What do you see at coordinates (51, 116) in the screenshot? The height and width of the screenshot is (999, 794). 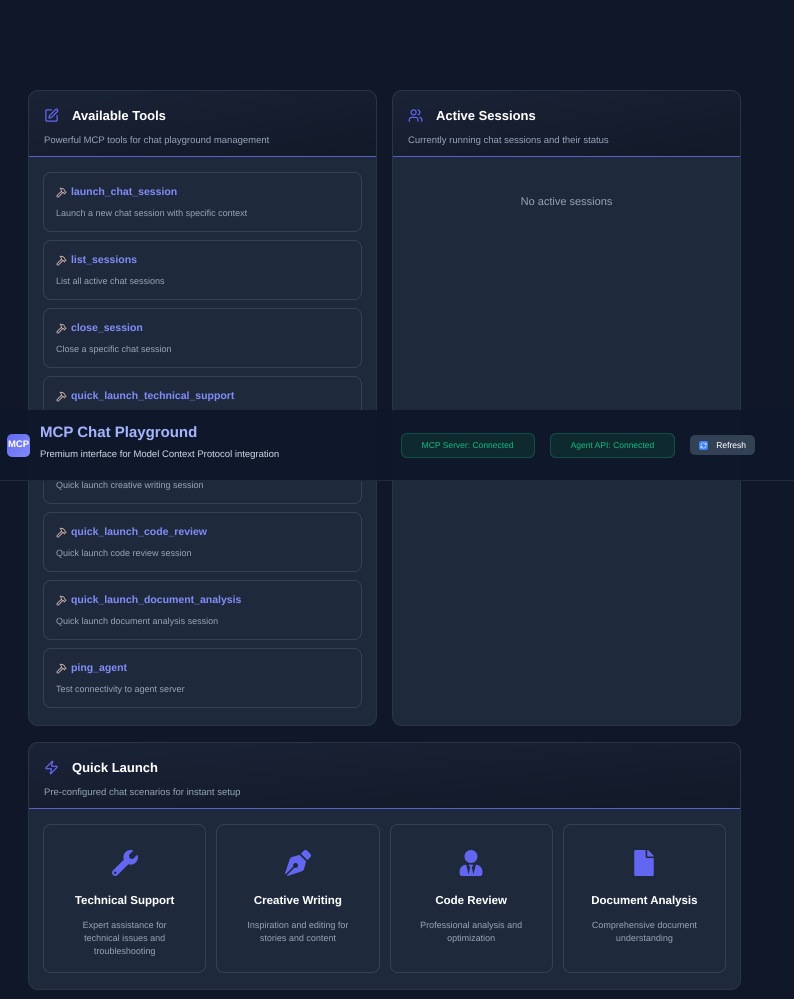 I see `edit-icon` at bounding box center [51, 116].